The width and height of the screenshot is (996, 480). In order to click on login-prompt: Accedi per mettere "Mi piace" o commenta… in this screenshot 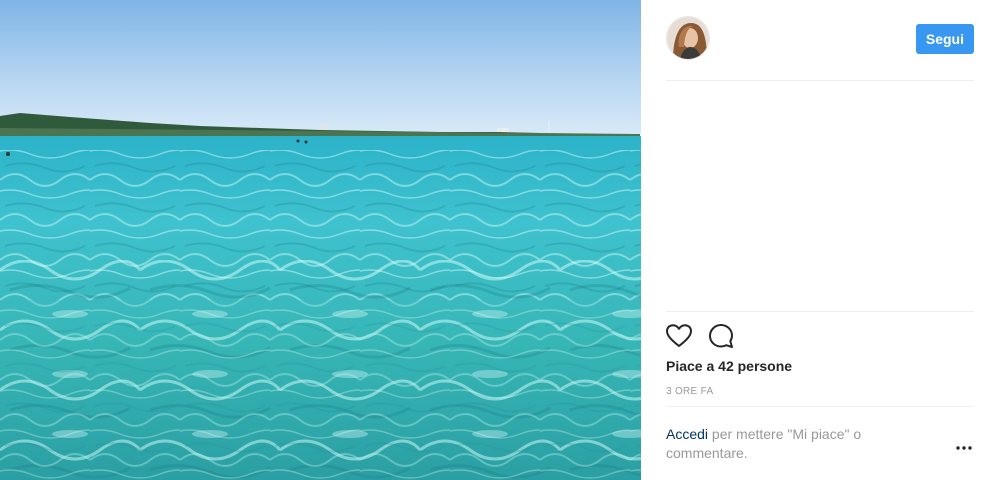, I will do `click(786, 444)`.